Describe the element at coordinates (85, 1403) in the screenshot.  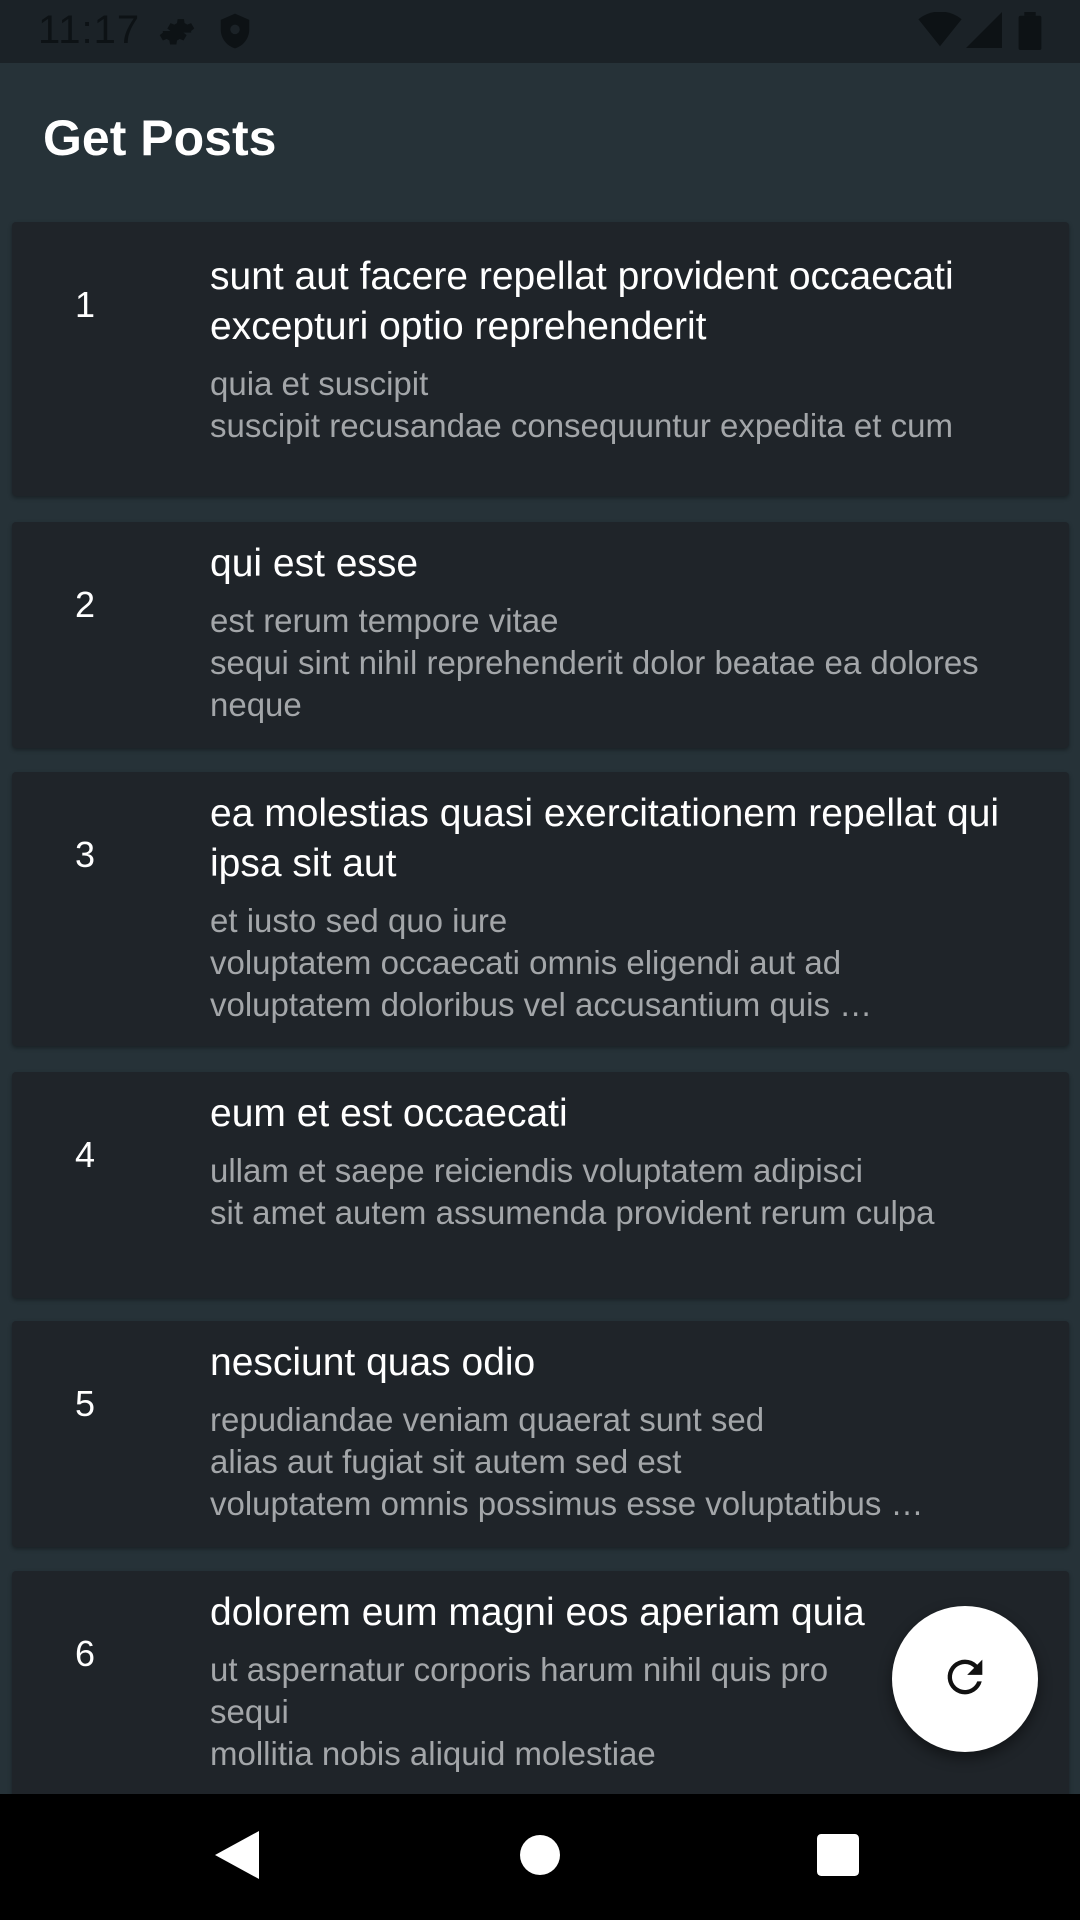
I see `post-id: 5` at that location.